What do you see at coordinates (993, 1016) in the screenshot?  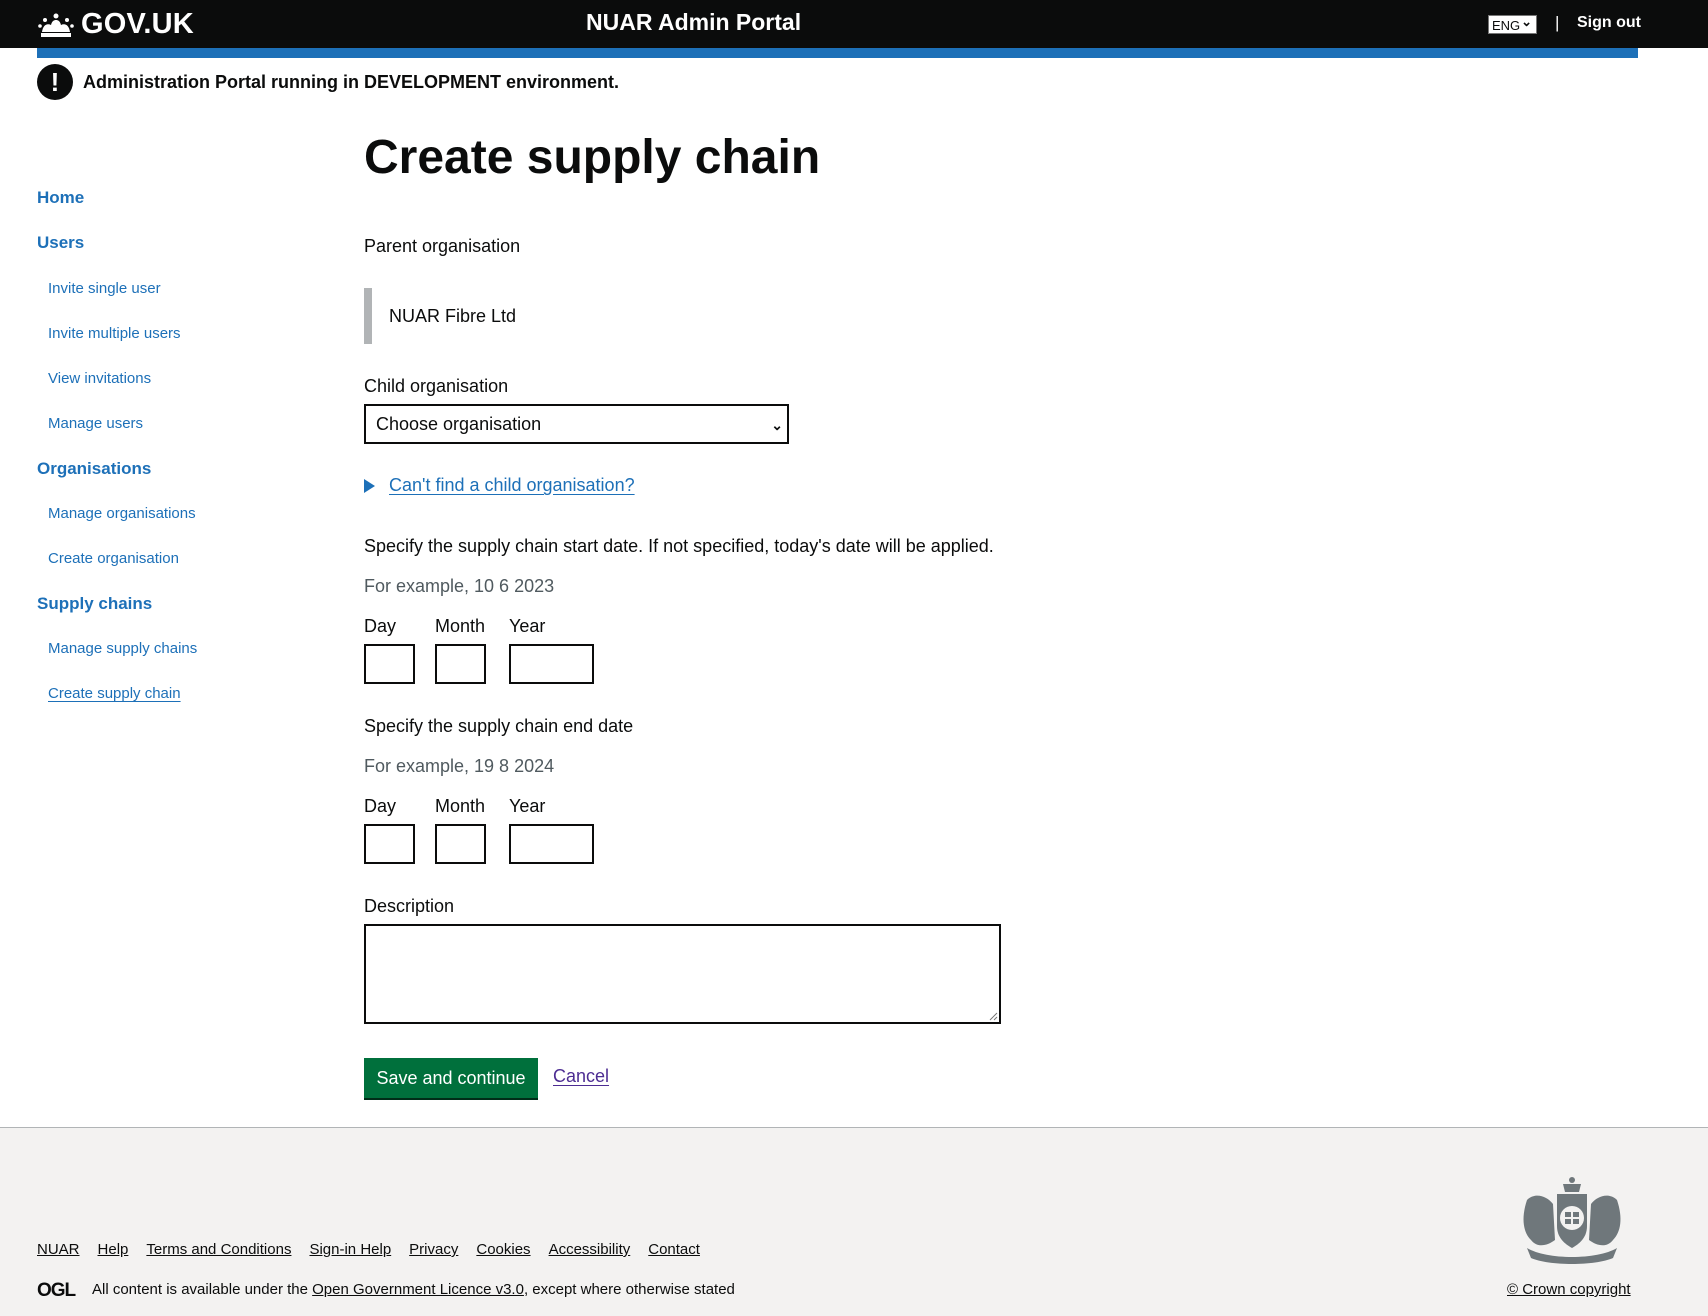 I see `resize-handle-icon` at bounding box center [993, 1016].